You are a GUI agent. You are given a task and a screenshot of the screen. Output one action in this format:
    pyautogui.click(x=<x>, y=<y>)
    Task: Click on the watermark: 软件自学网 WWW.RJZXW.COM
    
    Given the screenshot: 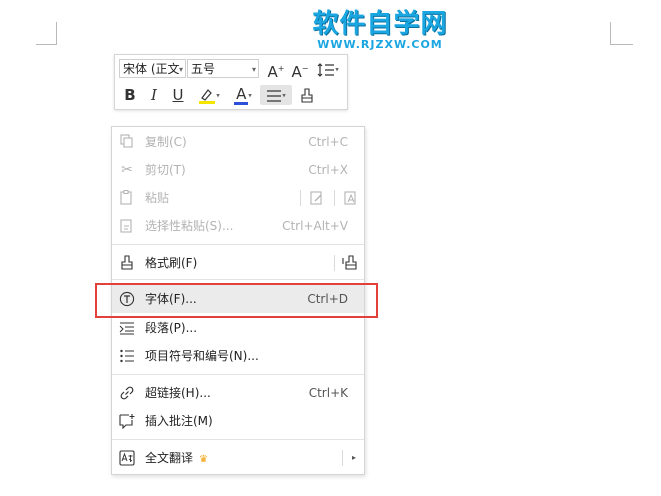 What is the action you would take?
    pyautogui.click(x=380, y=29)
    